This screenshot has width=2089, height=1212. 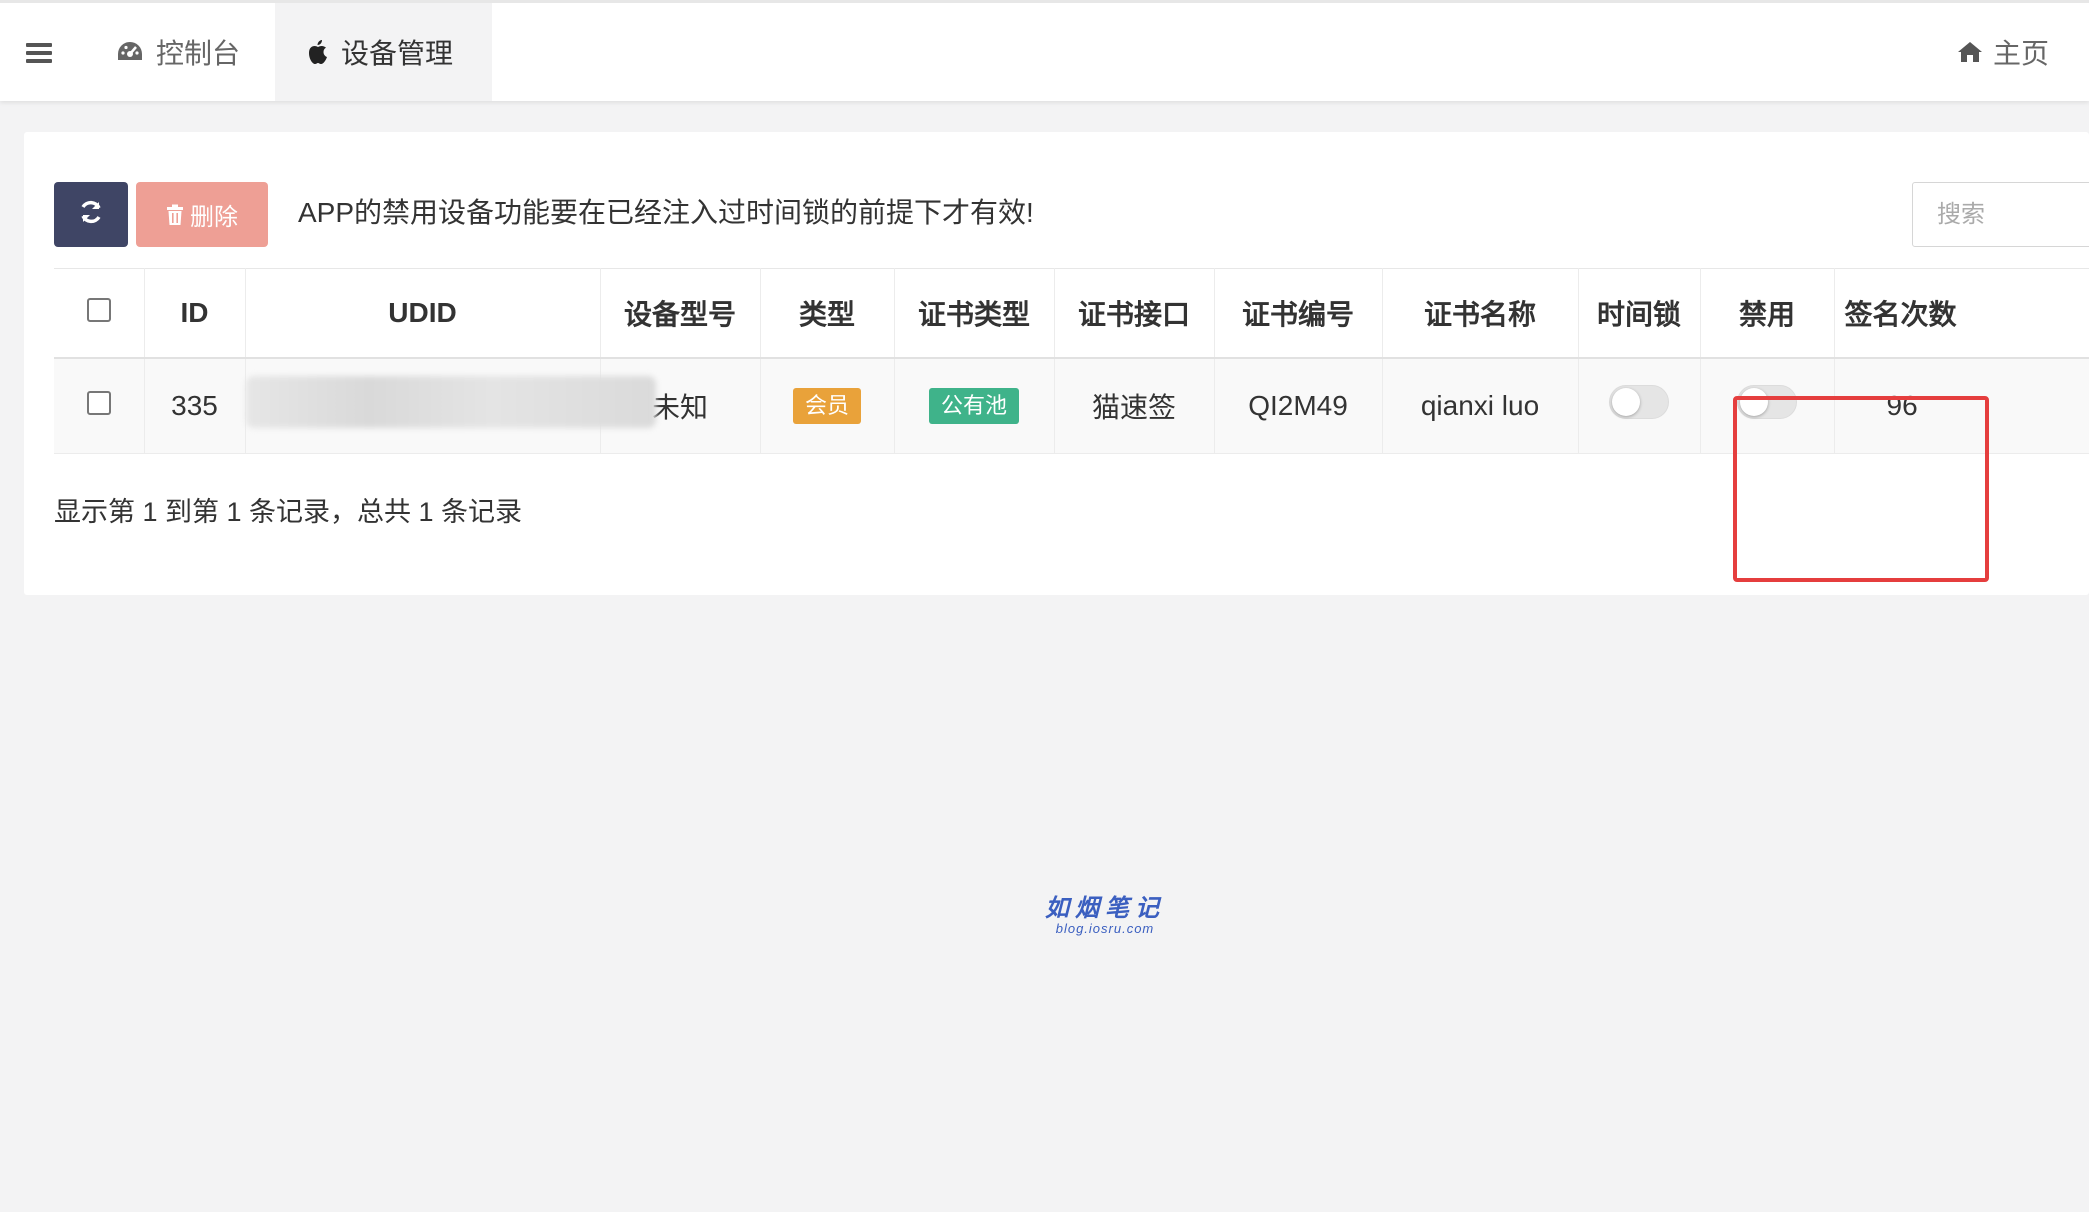 I want to click on col-header-udid: UDID, so click(x=422, y=313).